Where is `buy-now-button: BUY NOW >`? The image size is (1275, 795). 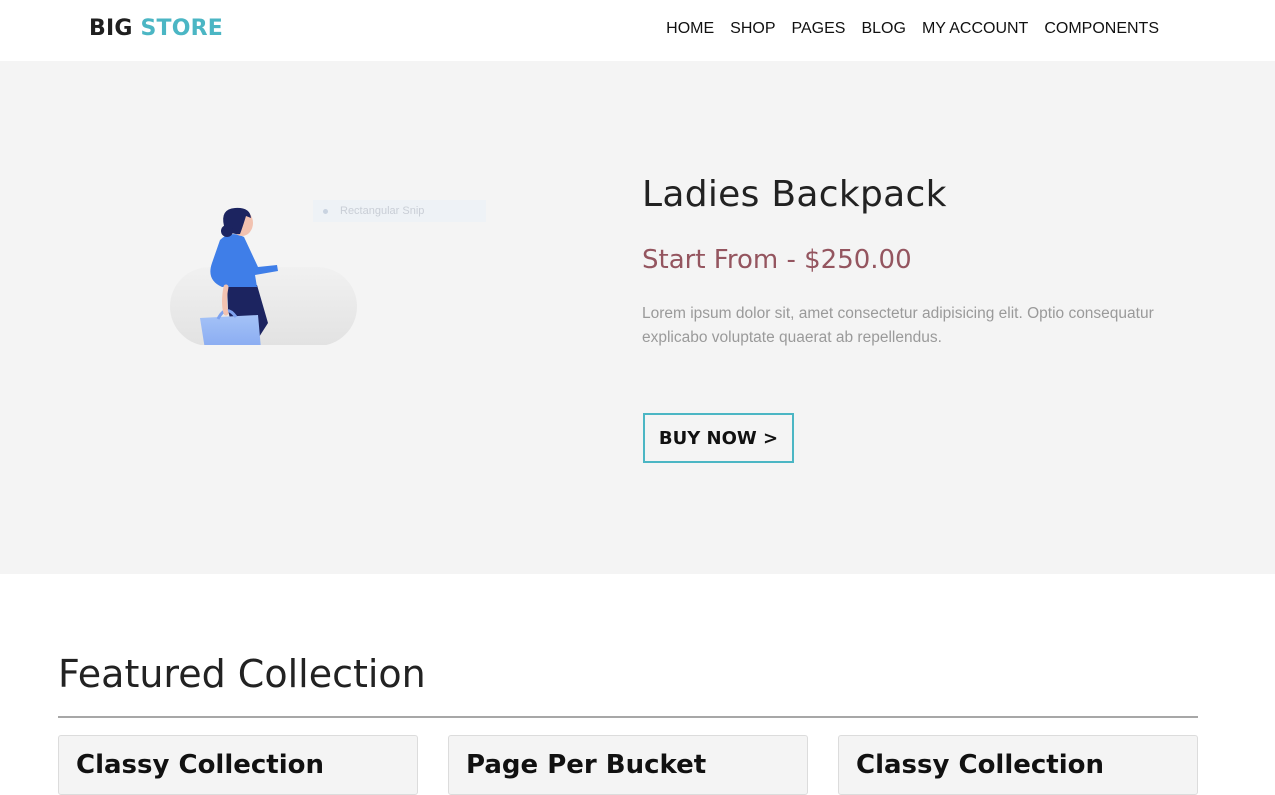
buy-now-button: BUY NOW > is located at coordinates (718, 438).